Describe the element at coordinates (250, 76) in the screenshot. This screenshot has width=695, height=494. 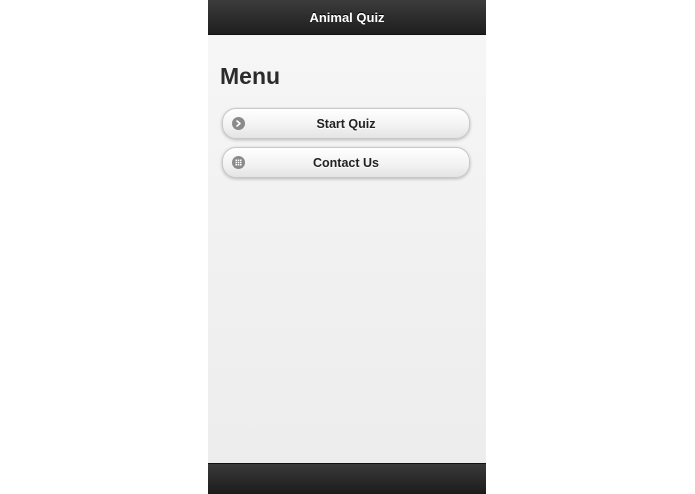
I see `page-title: Menu` at that location.